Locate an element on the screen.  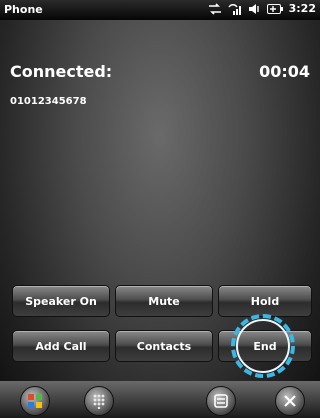
status-bar: Phone 3:22 is located at coordinates (160, 10).